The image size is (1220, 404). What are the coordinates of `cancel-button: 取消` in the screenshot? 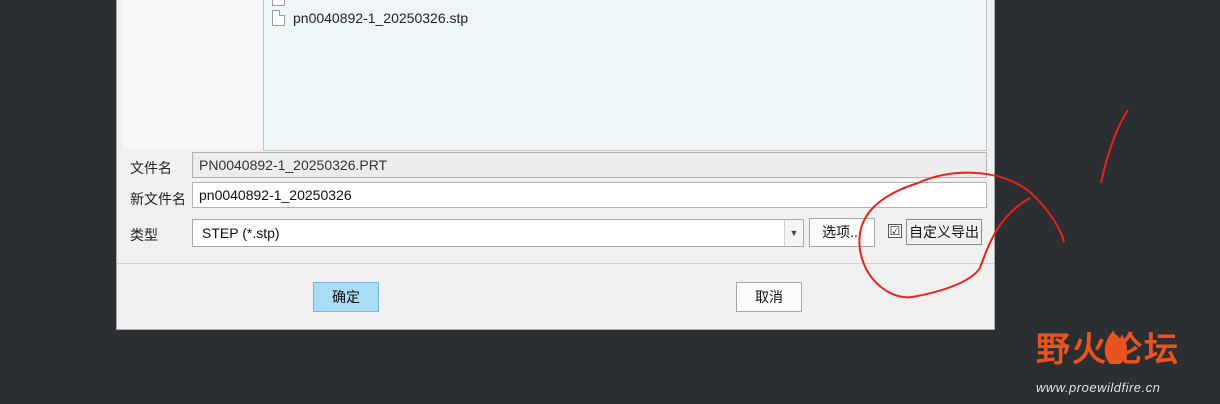 It's located at (769, 297).